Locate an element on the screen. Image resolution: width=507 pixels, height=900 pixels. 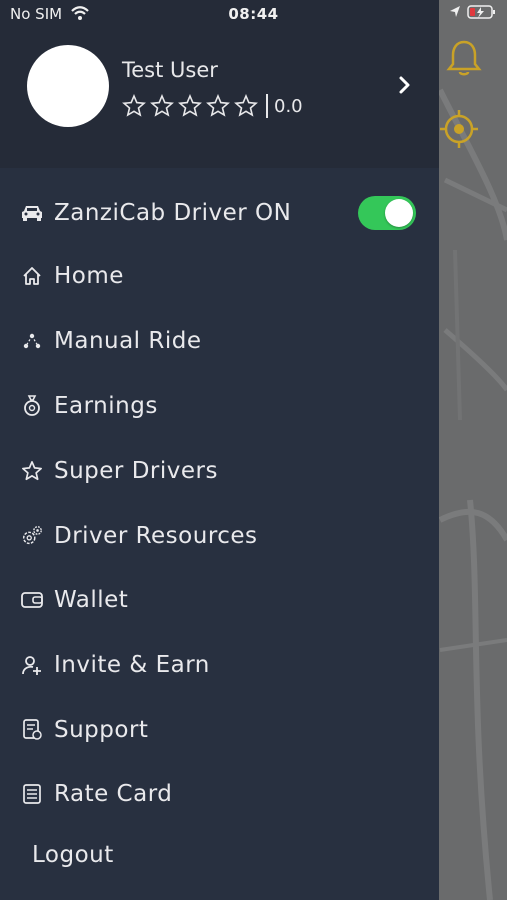
toggle-knob is located at coordinates (399, 213).